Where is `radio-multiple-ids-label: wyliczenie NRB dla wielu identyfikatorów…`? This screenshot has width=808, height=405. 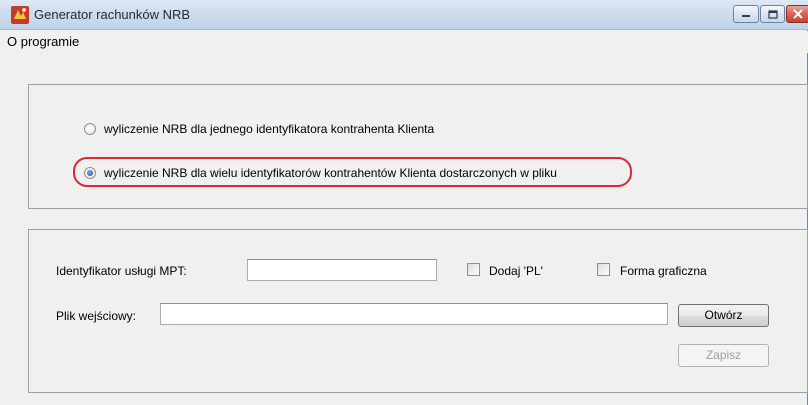
radio-multiple-ids-label: wyliczenie NRB dla wielu identyfikatorów… is located at coordinates (330, 173).